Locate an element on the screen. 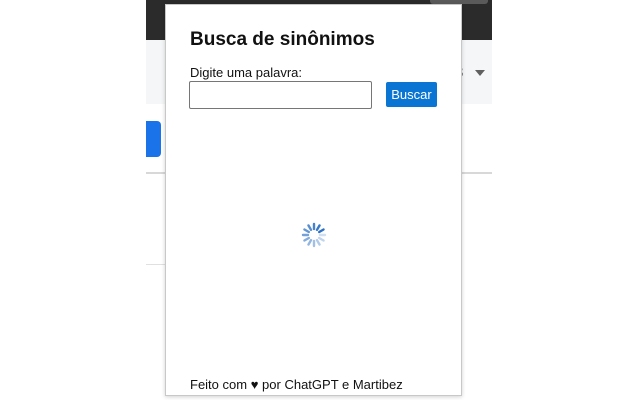 The width and height of the screenshot is (640, 400). word-input-label: Digite uma palavra: is located at coordinates (246, 72).